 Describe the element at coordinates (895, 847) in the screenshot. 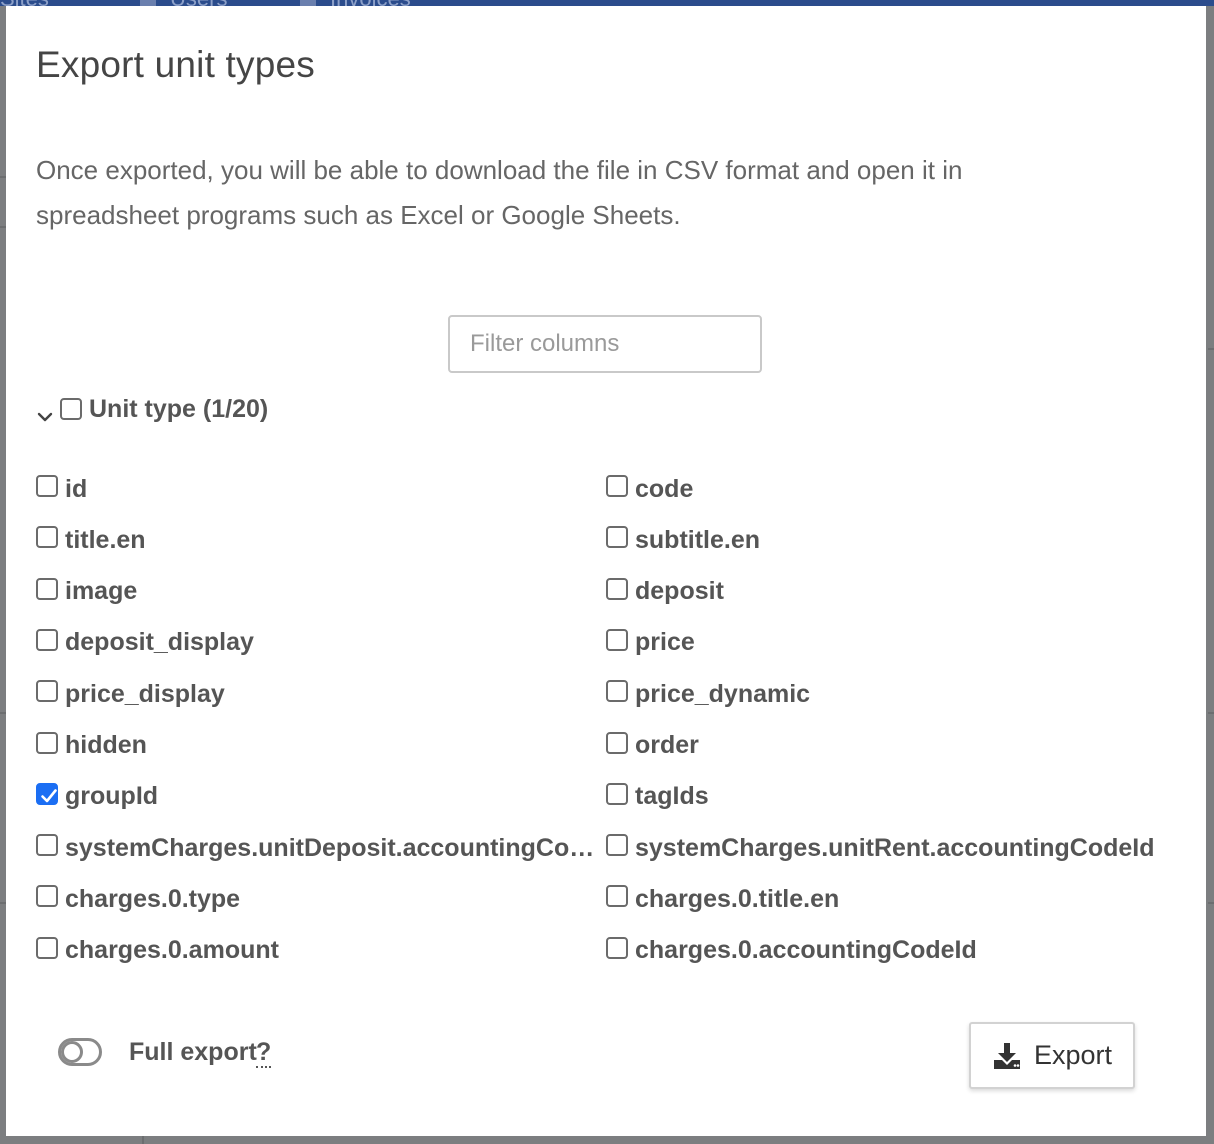

I see `column-label: systemCharges.unitRent.accountingCodeId` at that location.